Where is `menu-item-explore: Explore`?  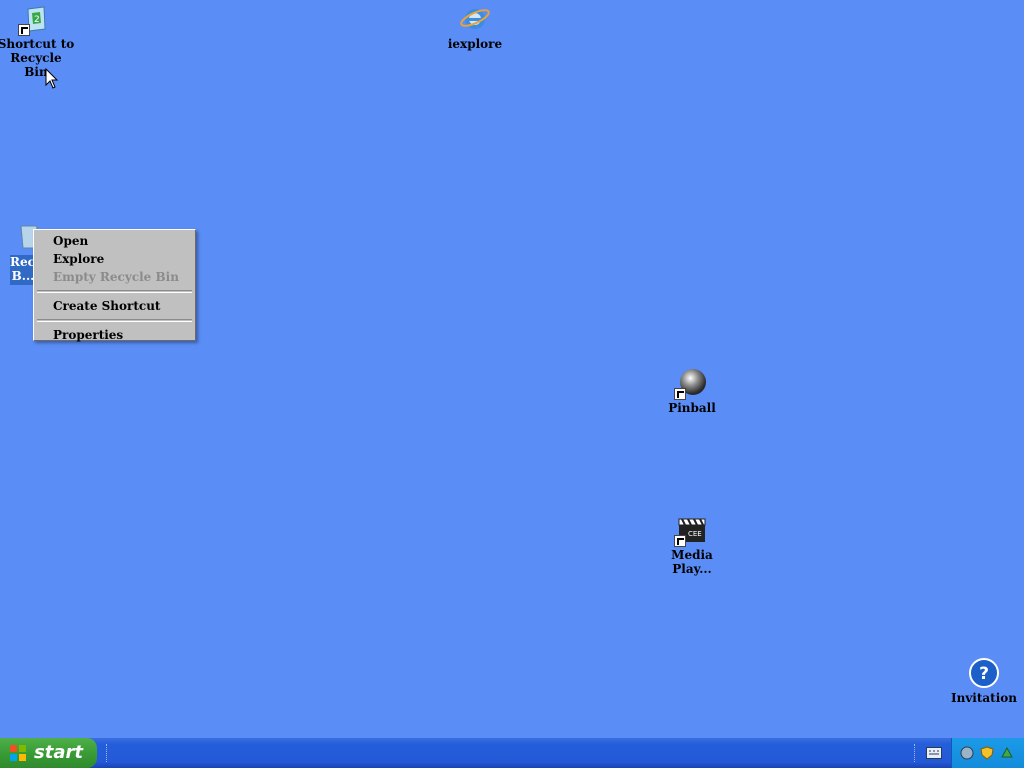
menu-item-explore: Explore is located at coordinates (114, 259).